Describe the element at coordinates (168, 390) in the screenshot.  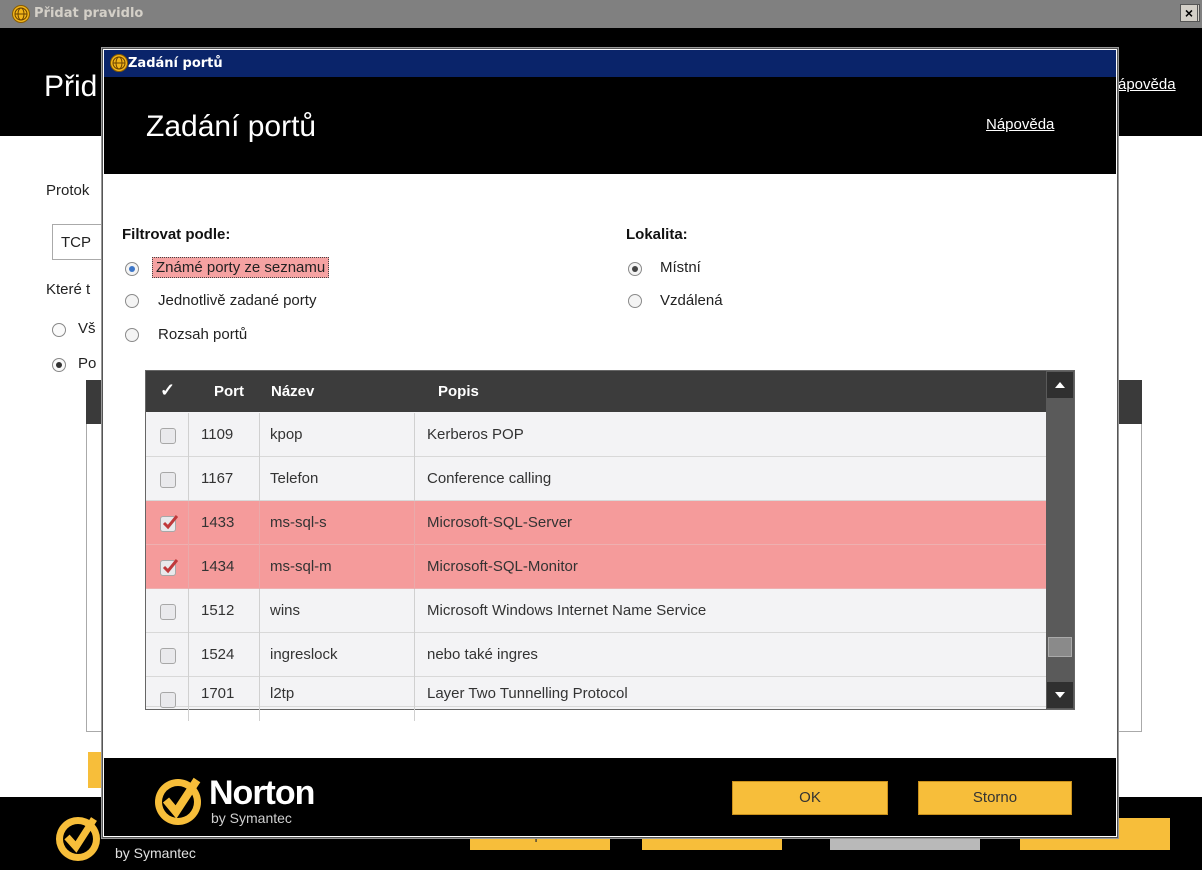
I see `check-column-header: ✓` at that location.